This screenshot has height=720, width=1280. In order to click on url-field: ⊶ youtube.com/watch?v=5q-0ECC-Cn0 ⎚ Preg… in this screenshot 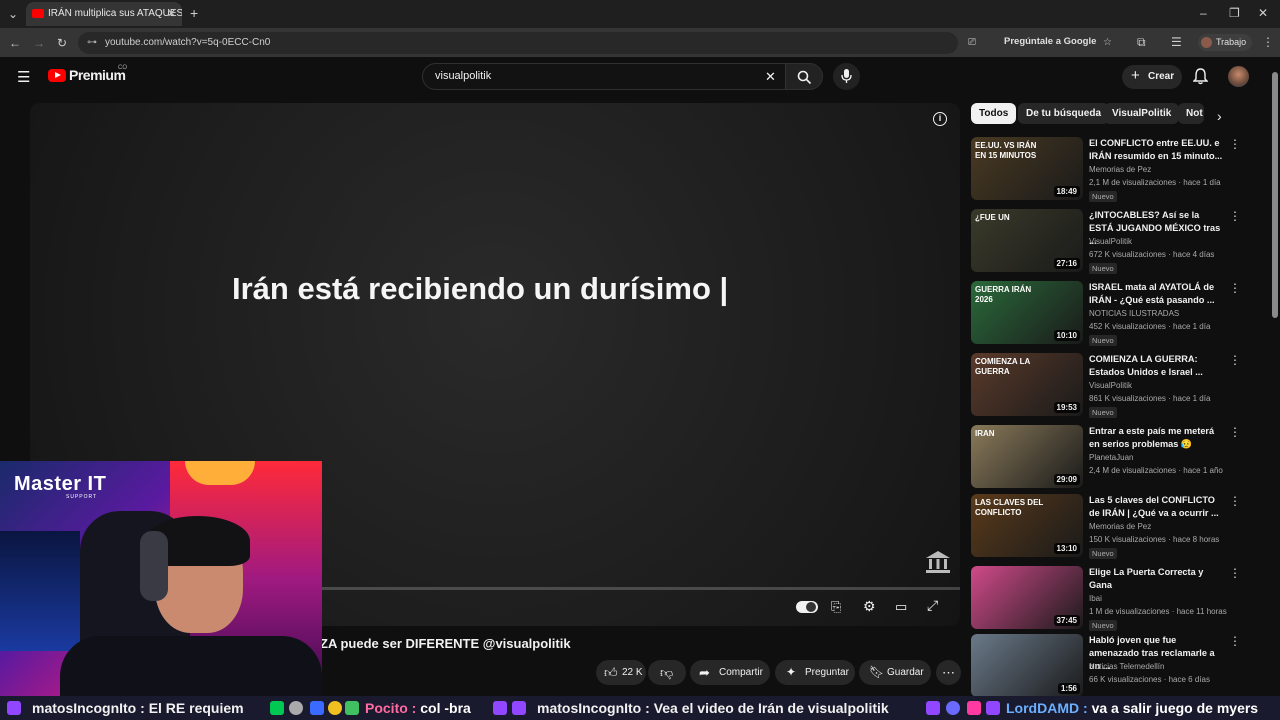, I will do `click(595, 43)`.